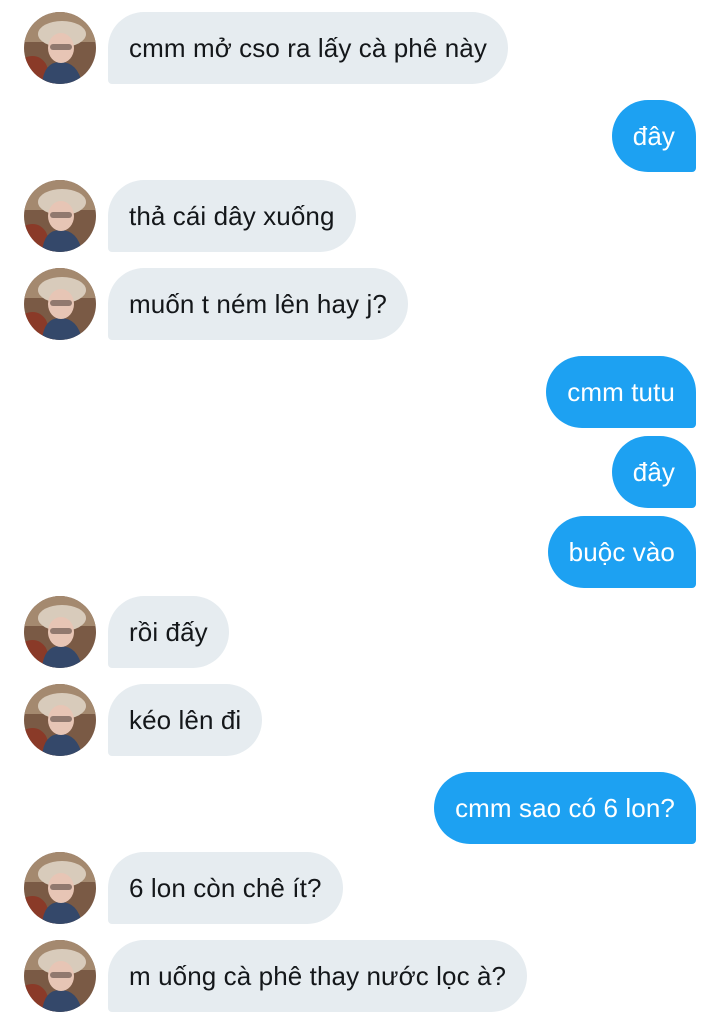  I want to click on incoming-message-bubble: kéo lên đi, so click(185, 720).